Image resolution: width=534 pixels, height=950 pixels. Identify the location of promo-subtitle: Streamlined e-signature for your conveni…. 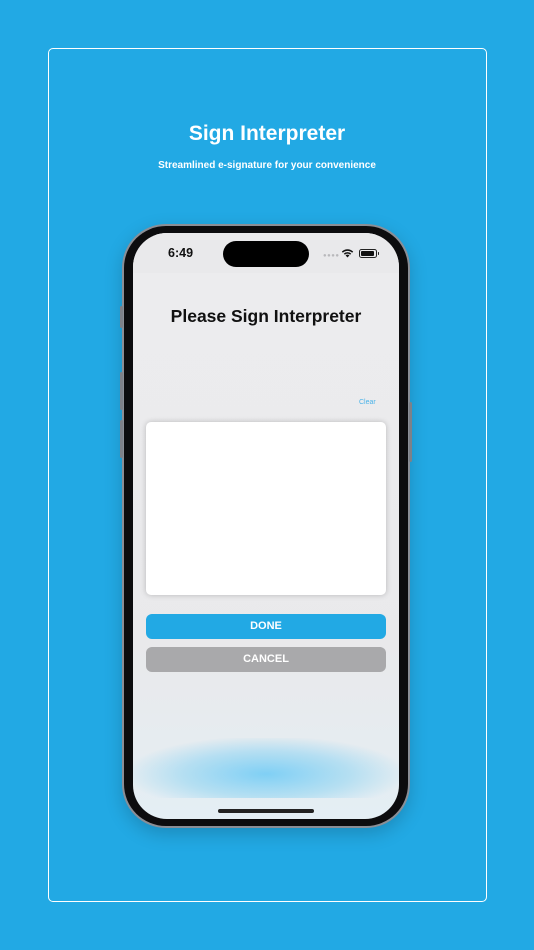
(267, 165).